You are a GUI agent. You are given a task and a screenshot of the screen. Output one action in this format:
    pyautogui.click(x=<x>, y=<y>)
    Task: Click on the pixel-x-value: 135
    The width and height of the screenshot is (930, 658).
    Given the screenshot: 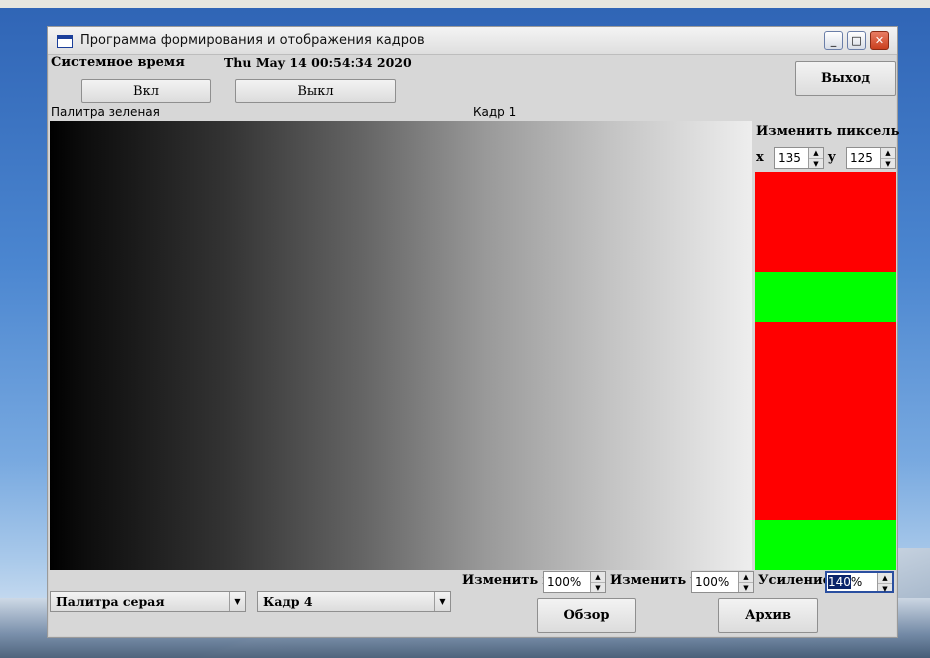 What is the action you would take?
    pyautogui.click(x=791, y=158)
    